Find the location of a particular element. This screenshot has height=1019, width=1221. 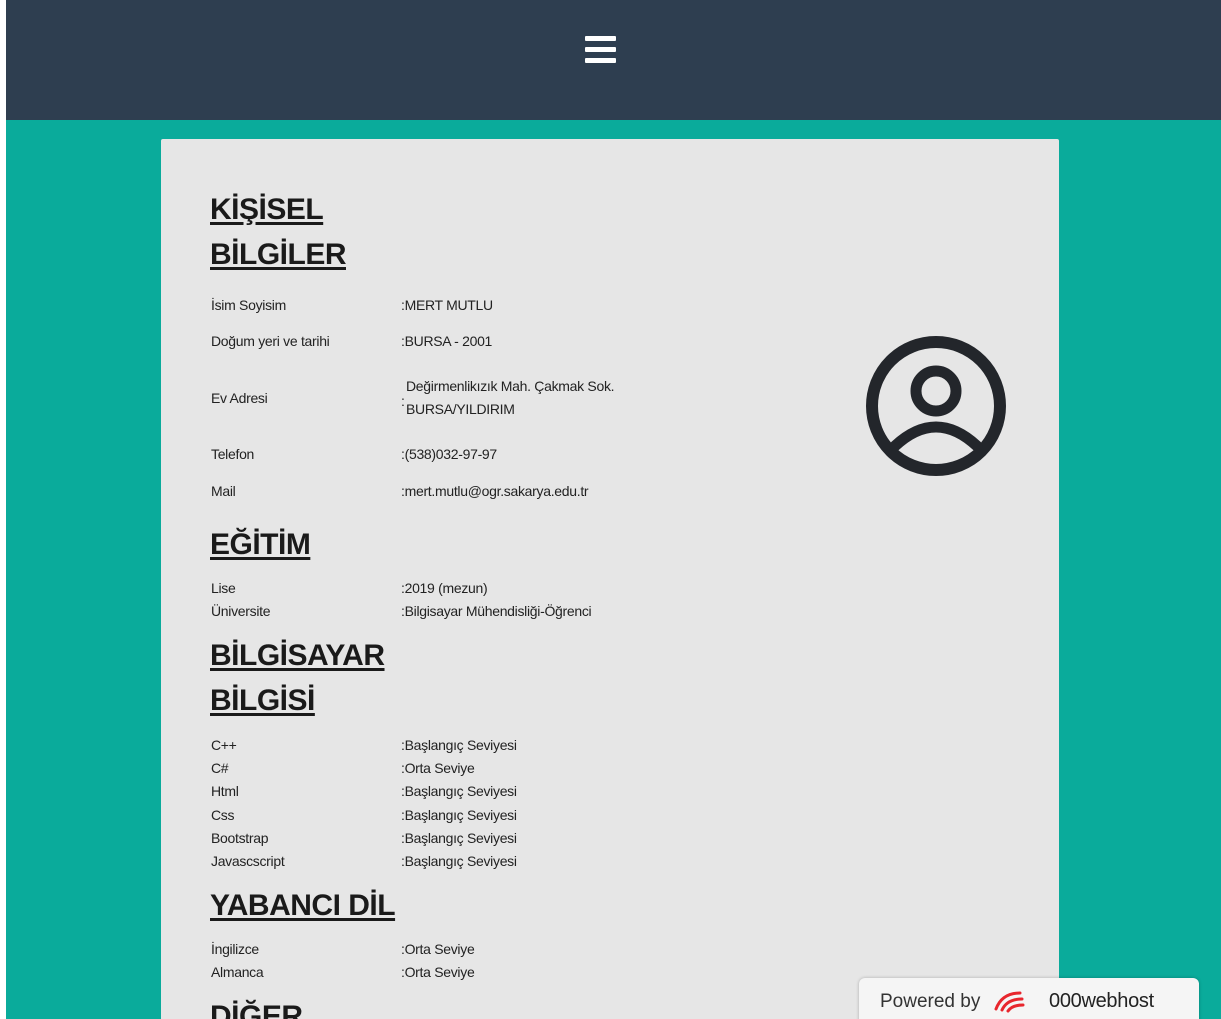

education-heading: EĞİTİM is located at coordinates (260, 544).